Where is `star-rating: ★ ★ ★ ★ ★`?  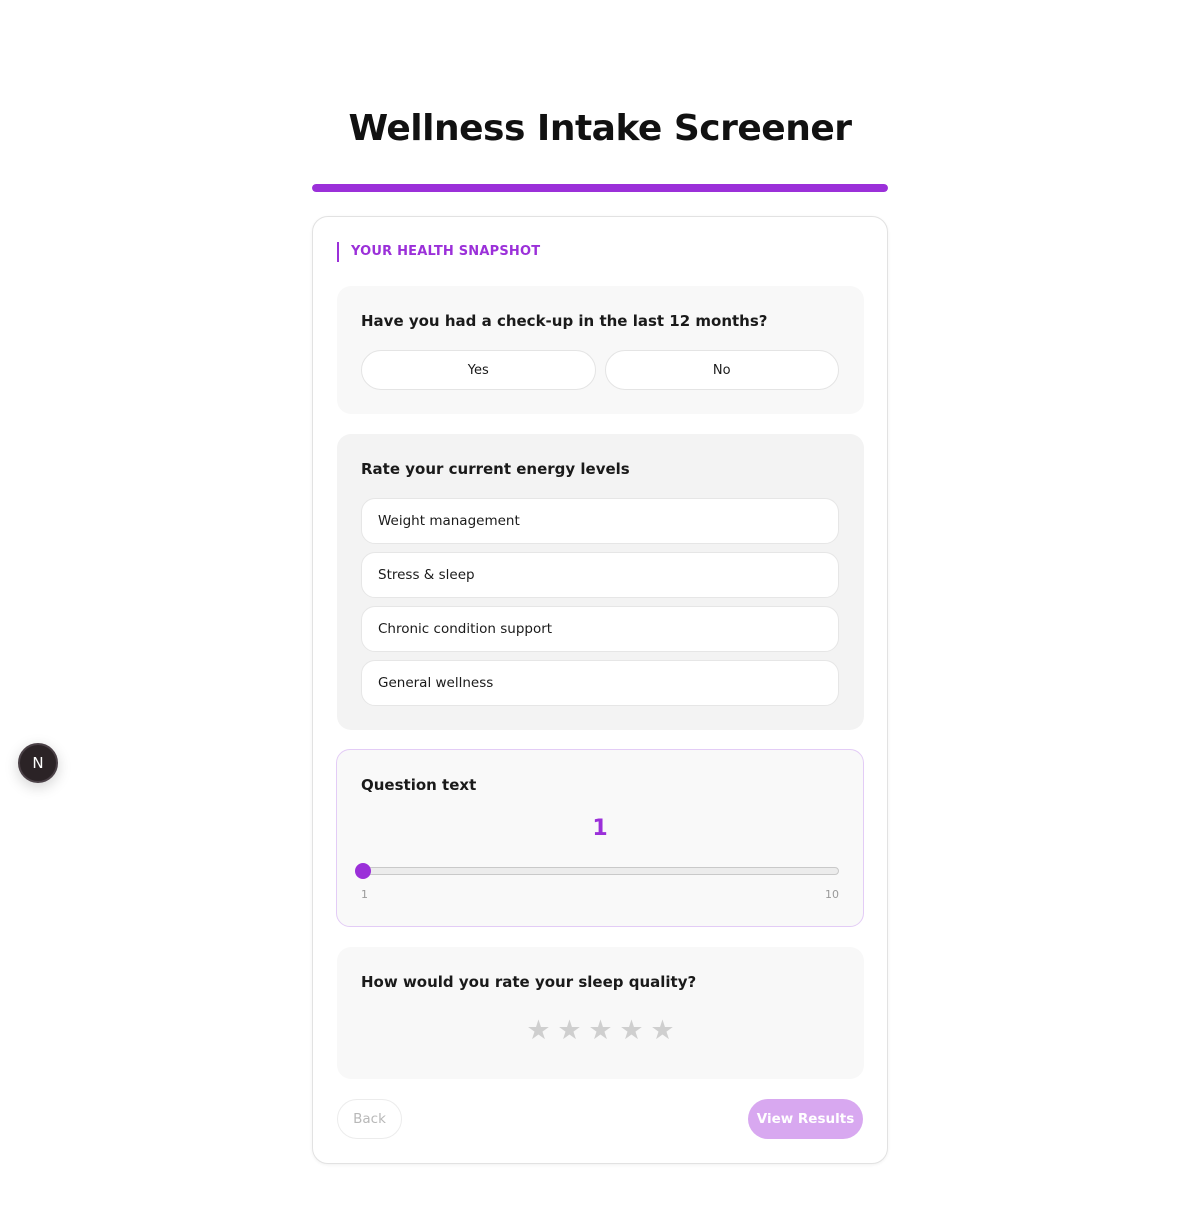
star-rating: ★ ★ ★ ★ ★ is located at coordinates (600, 1031).